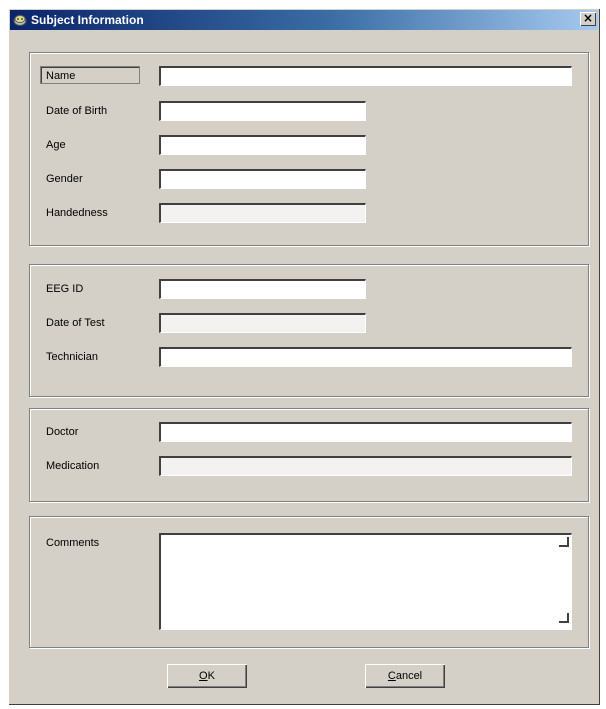 The width and height of the screenshot is (606, 709). I want to click on date-of-test-field, so click(262, 323).